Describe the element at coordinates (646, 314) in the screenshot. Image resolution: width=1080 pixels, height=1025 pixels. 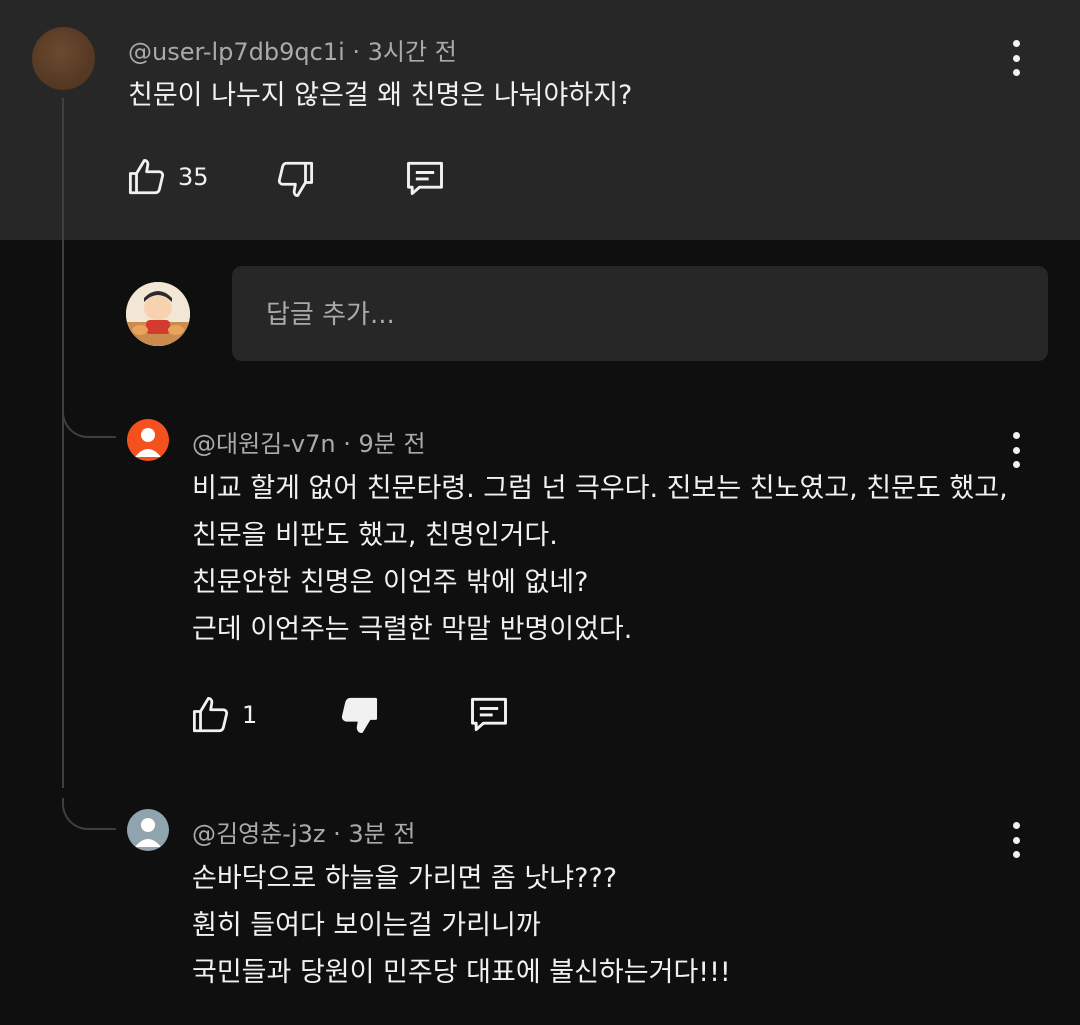
I see `reply-input` at that location.